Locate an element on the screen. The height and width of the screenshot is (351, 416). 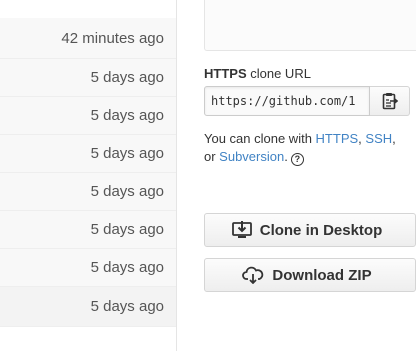
download-zip-button: Download ZIP is located at coordinates (310, 275).